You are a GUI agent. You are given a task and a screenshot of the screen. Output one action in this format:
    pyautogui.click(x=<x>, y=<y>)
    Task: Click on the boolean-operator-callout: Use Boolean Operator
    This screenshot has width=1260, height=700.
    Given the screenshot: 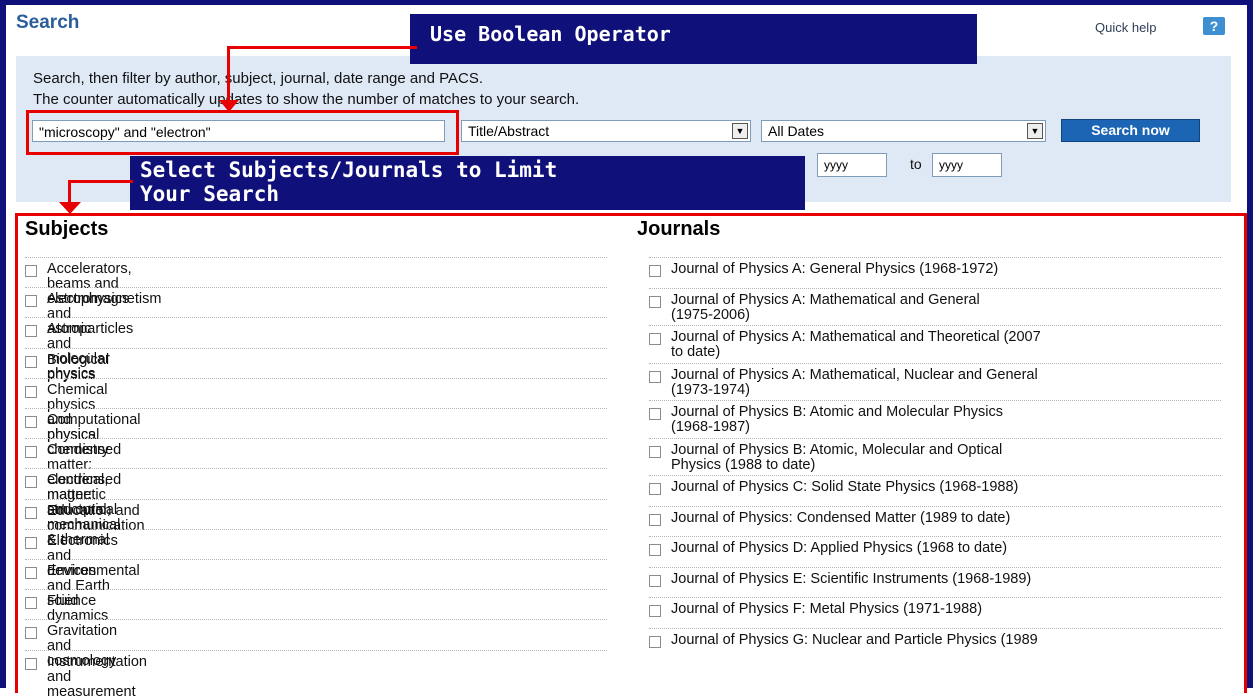 What is the action you would take?
    pyautogui.click(x=693, y=39)
    